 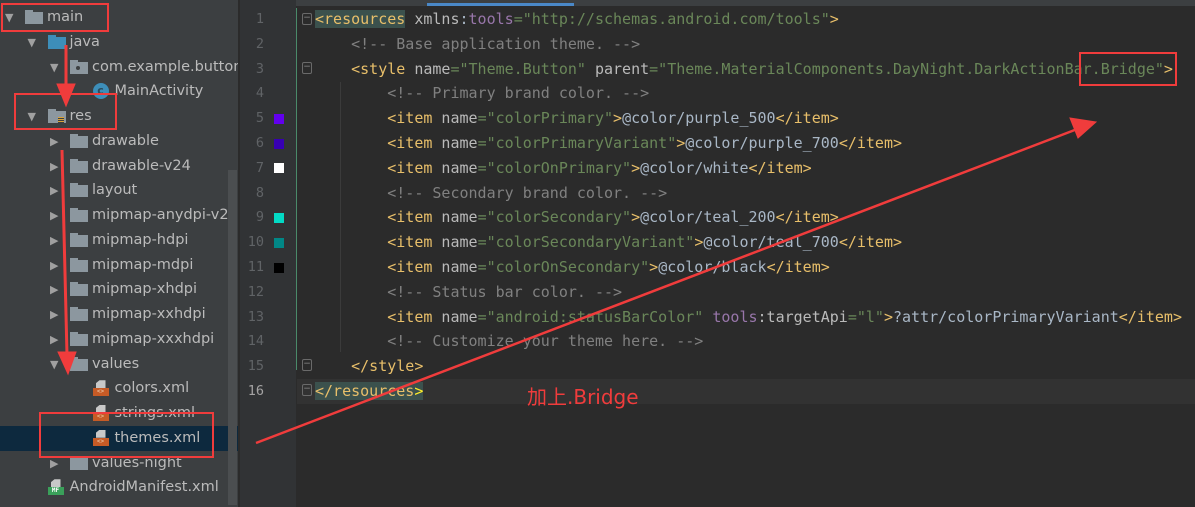 I want to click on arrow-main-to-res, so click(x=66, y=76).